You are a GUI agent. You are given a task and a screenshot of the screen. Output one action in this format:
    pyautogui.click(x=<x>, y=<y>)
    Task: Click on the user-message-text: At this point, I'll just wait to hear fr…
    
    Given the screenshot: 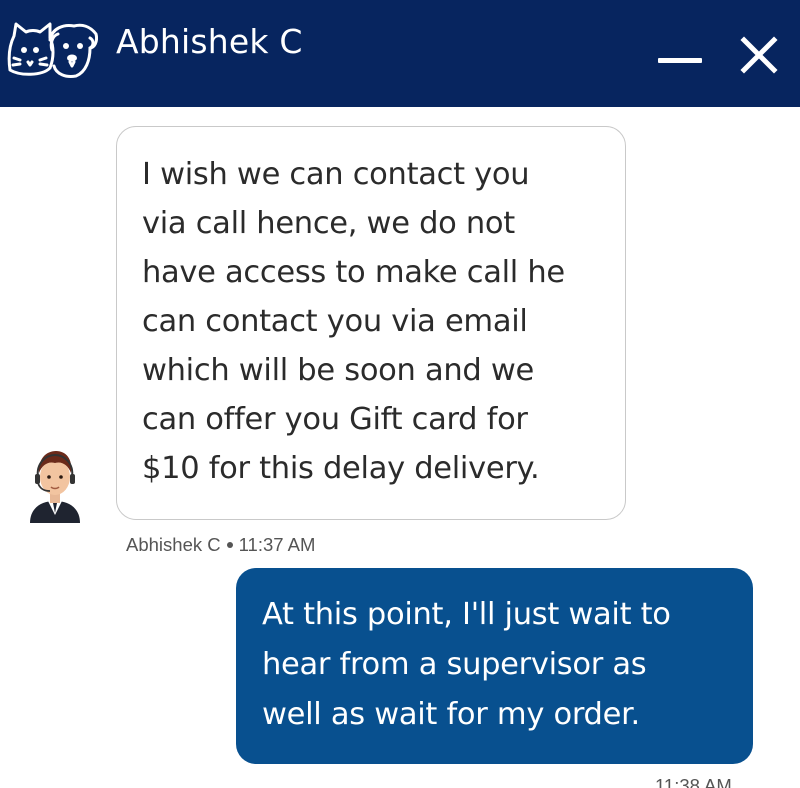 What is the action you would take?
    pyautogui.click(x=502, y=665)
    